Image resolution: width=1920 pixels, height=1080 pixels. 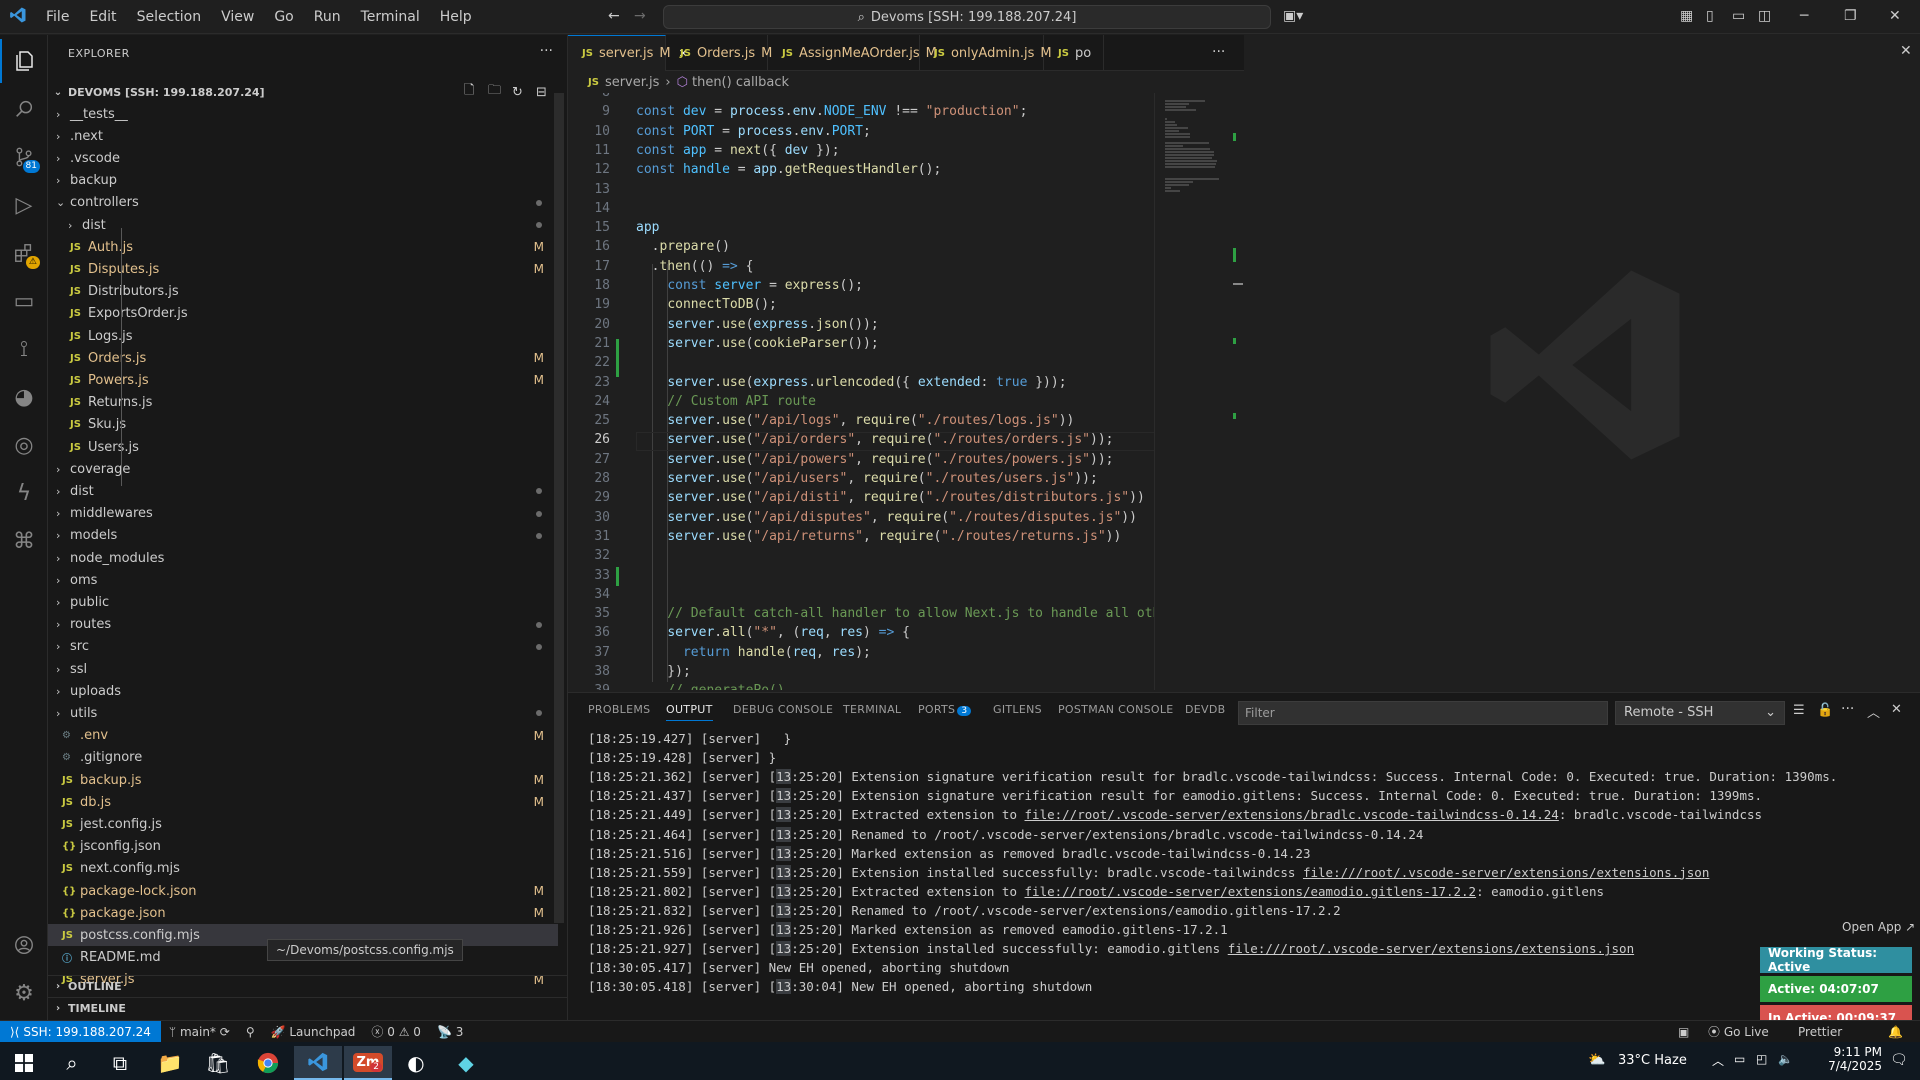 What do you see at coordinates (303, 691) in the screenshot?
I see `tree-folder: › uploads` at bounding box center [303, 691].